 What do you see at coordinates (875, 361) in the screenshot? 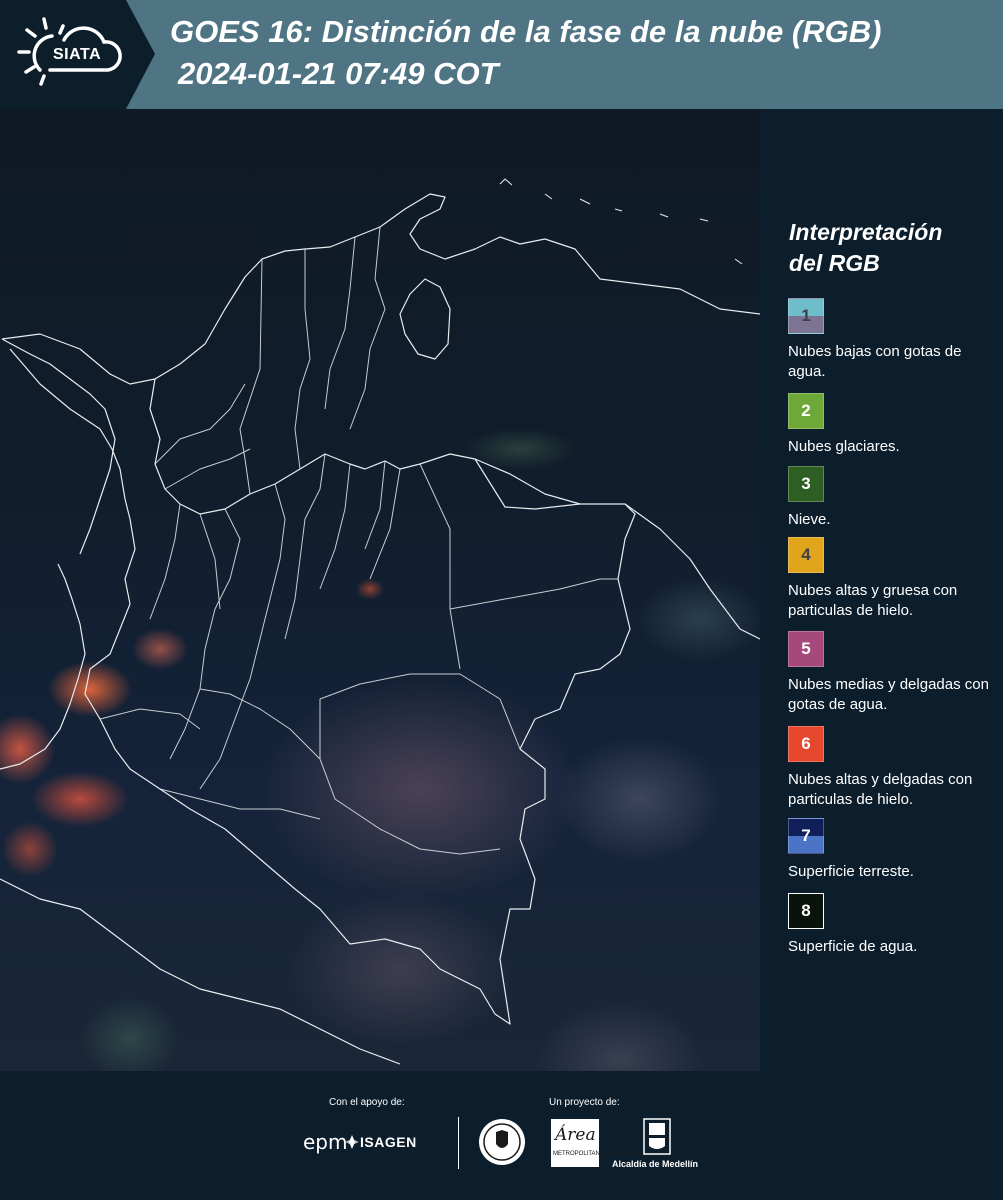
I see `legend-label: Nubes bajas con gotas de agua.` at bounding box center [875, 361].